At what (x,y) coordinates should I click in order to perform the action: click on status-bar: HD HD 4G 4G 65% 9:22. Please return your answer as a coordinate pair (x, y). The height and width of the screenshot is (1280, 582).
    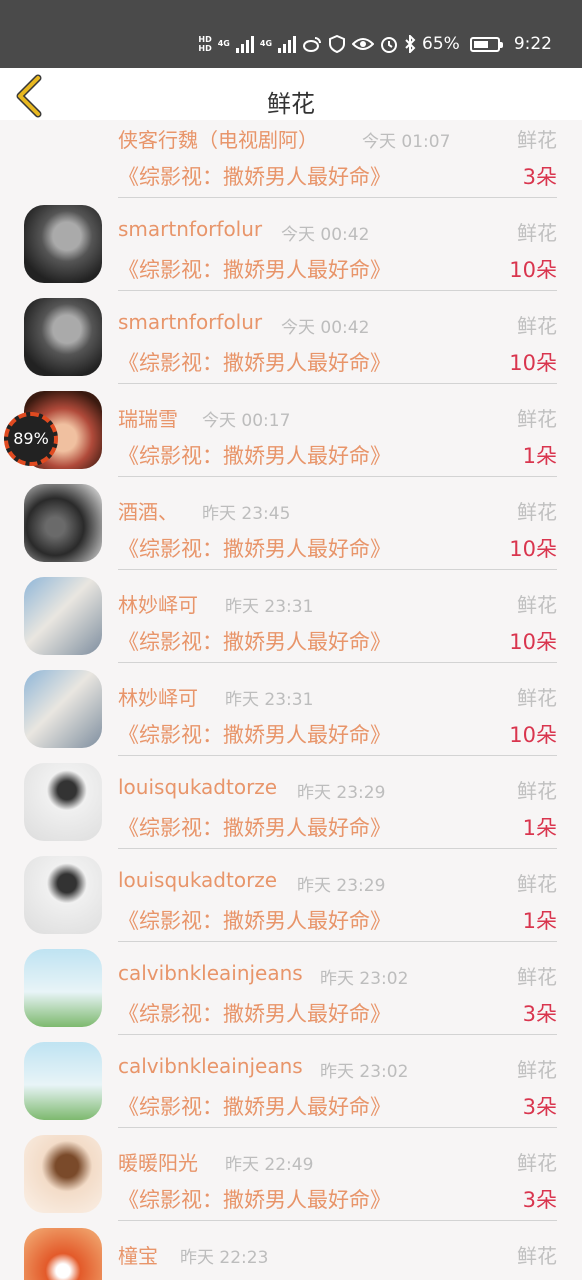
    Looking at the image, I should click on (291, 34).